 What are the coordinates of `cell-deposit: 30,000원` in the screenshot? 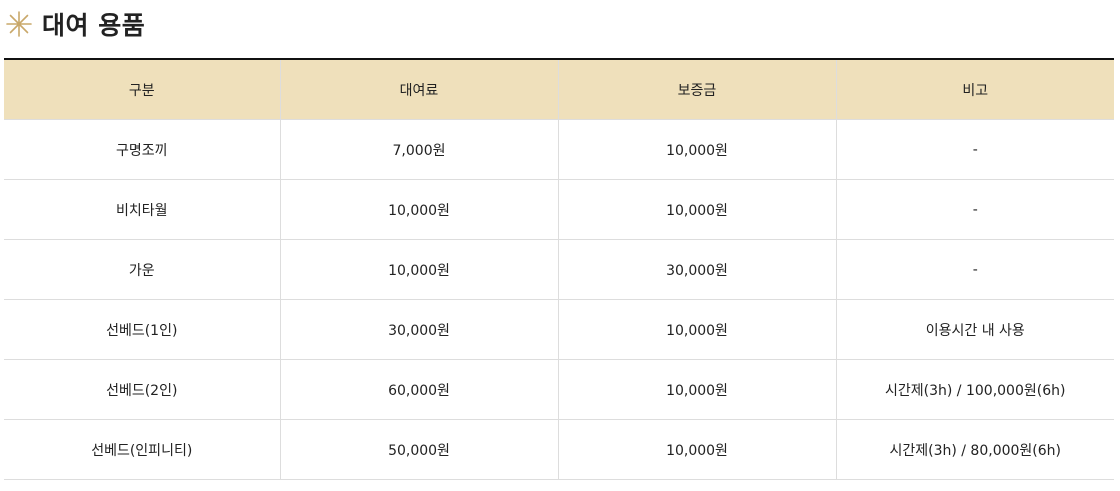 It's located at (697, 269).